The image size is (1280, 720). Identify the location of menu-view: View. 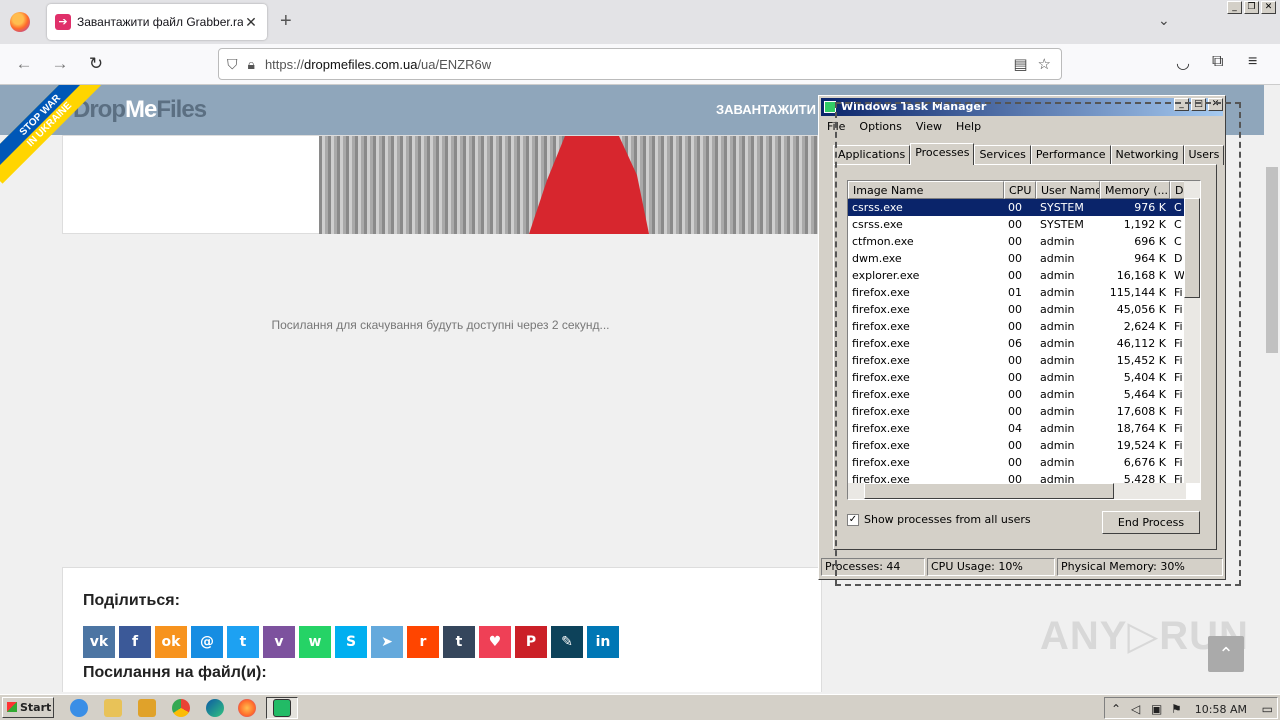
(929, 126).